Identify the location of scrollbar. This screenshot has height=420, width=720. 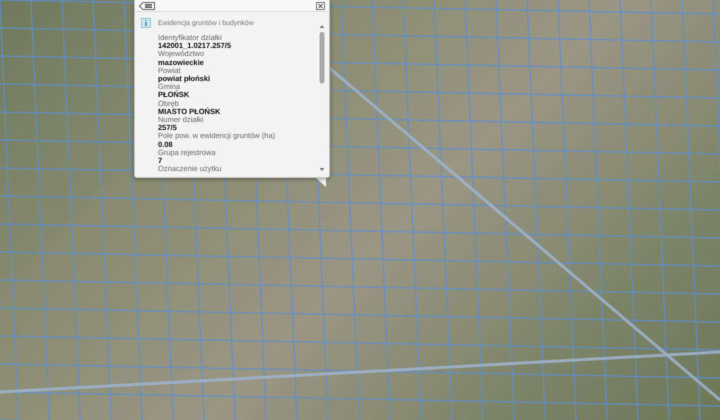
(322, 98).